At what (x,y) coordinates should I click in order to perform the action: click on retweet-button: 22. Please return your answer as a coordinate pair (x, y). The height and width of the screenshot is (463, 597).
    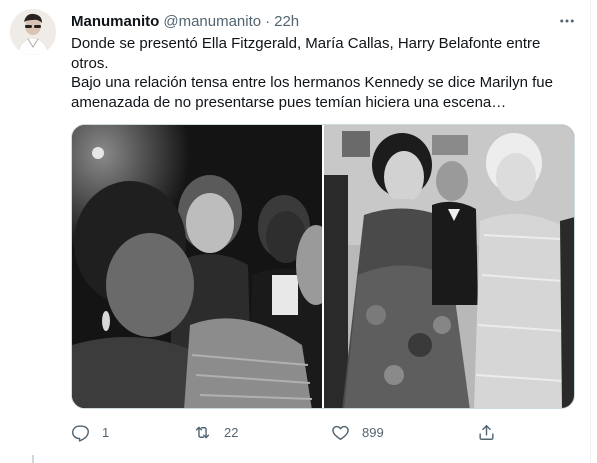
    Looking at the image, I should click on (215, 432).